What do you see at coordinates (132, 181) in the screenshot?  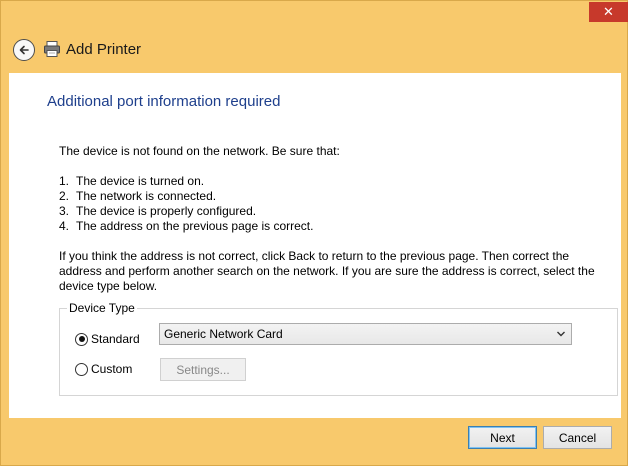 I see `list-item: 1. The device is turned on.` at bounding box center [132, 181].